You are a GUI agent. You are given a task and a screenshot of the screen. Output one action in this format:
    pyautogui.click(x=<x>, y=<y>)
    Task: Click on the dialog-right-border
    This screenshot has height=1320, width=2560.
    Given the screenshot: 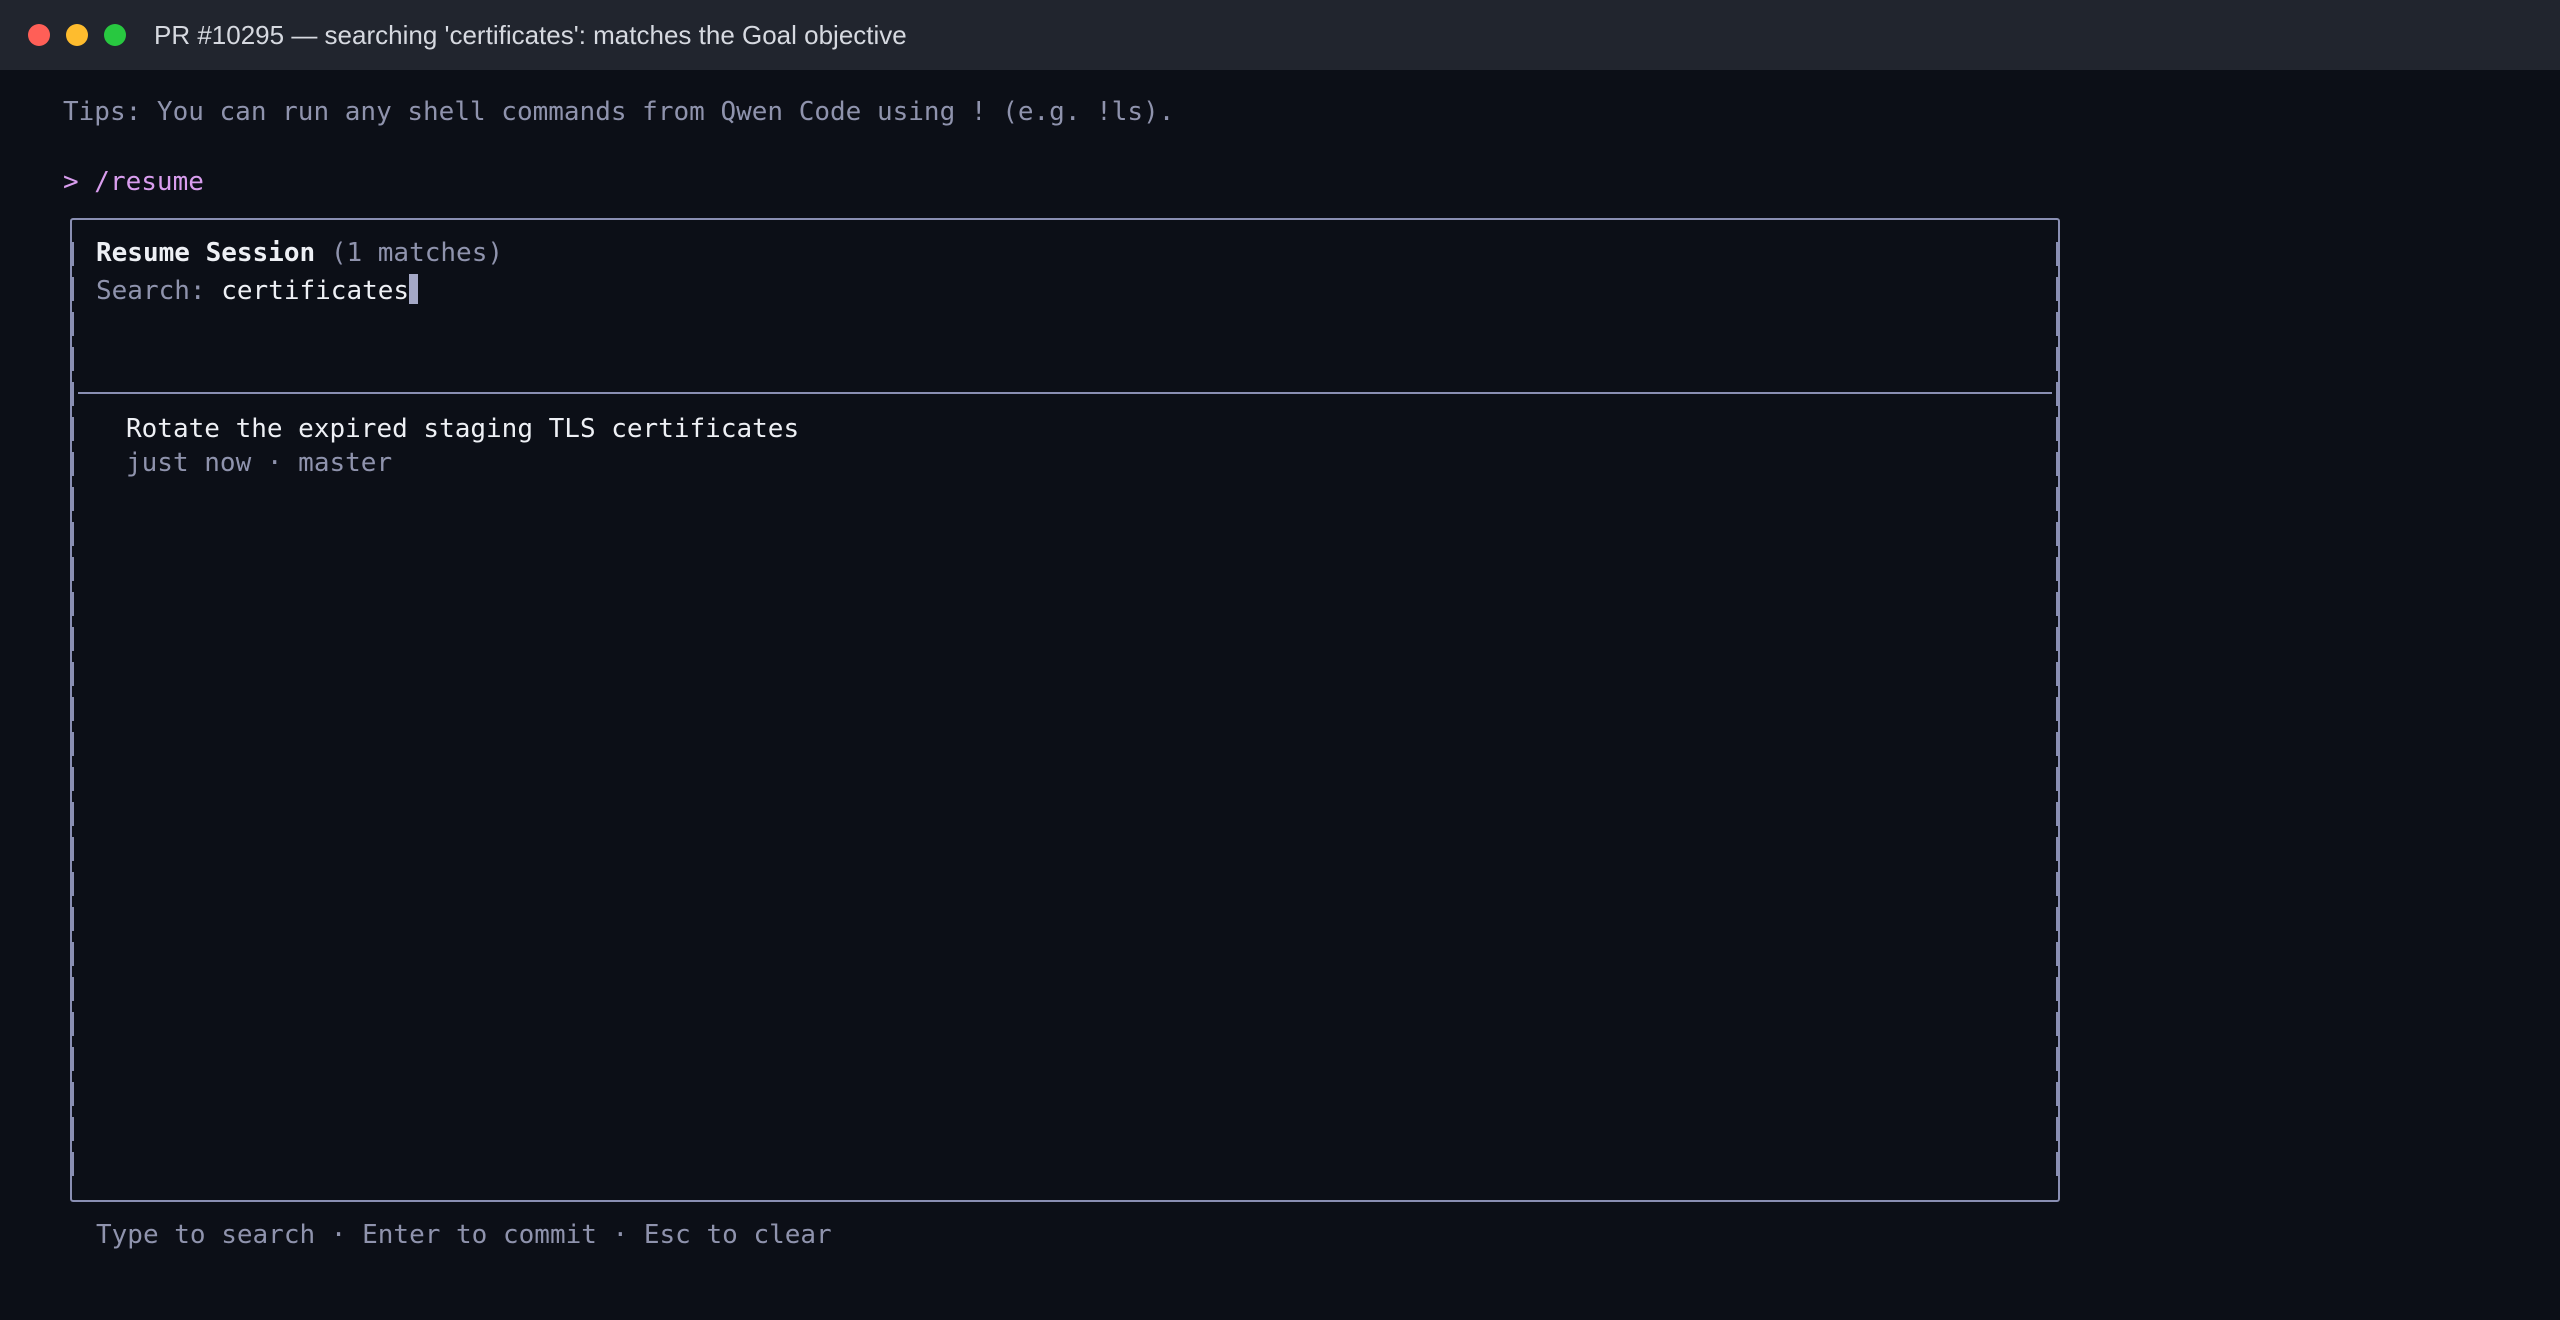 What is the action you would take?
    pyautogui.click(x=2058, y=712)
    